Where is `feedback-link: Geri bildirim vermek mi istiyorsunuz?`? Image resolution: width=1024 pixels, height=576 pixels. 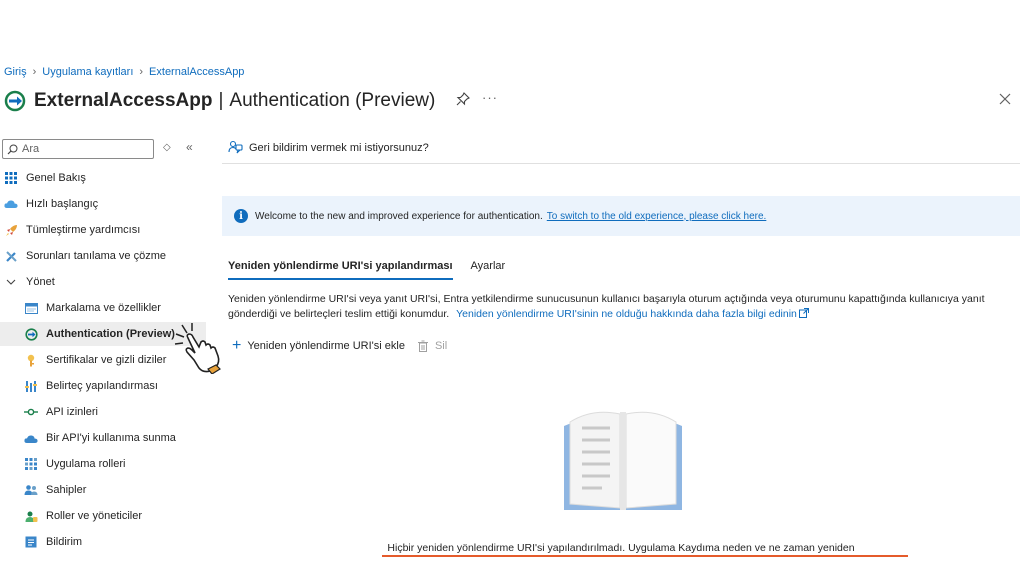
feedback-link: Geri bildirim vermek mi istiyorsunuz? is located at coordinates (328, 147).